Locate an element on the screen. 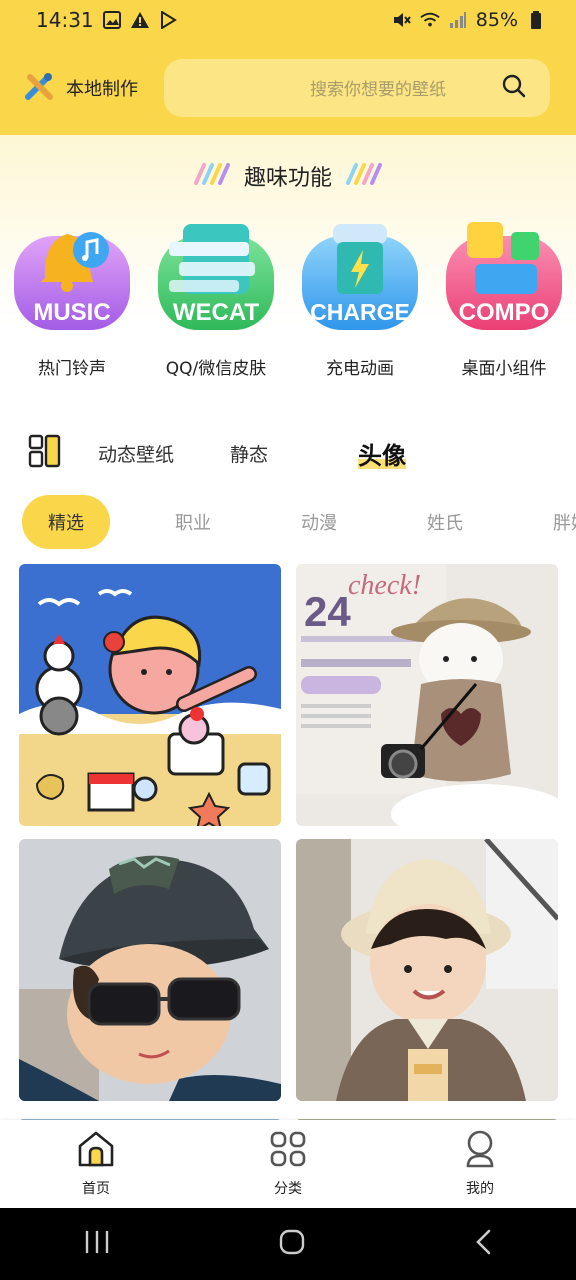 The width and height of the screenshot is (576, 1280). status-bar: 14:31 85% is located at coordinates (288, 20).